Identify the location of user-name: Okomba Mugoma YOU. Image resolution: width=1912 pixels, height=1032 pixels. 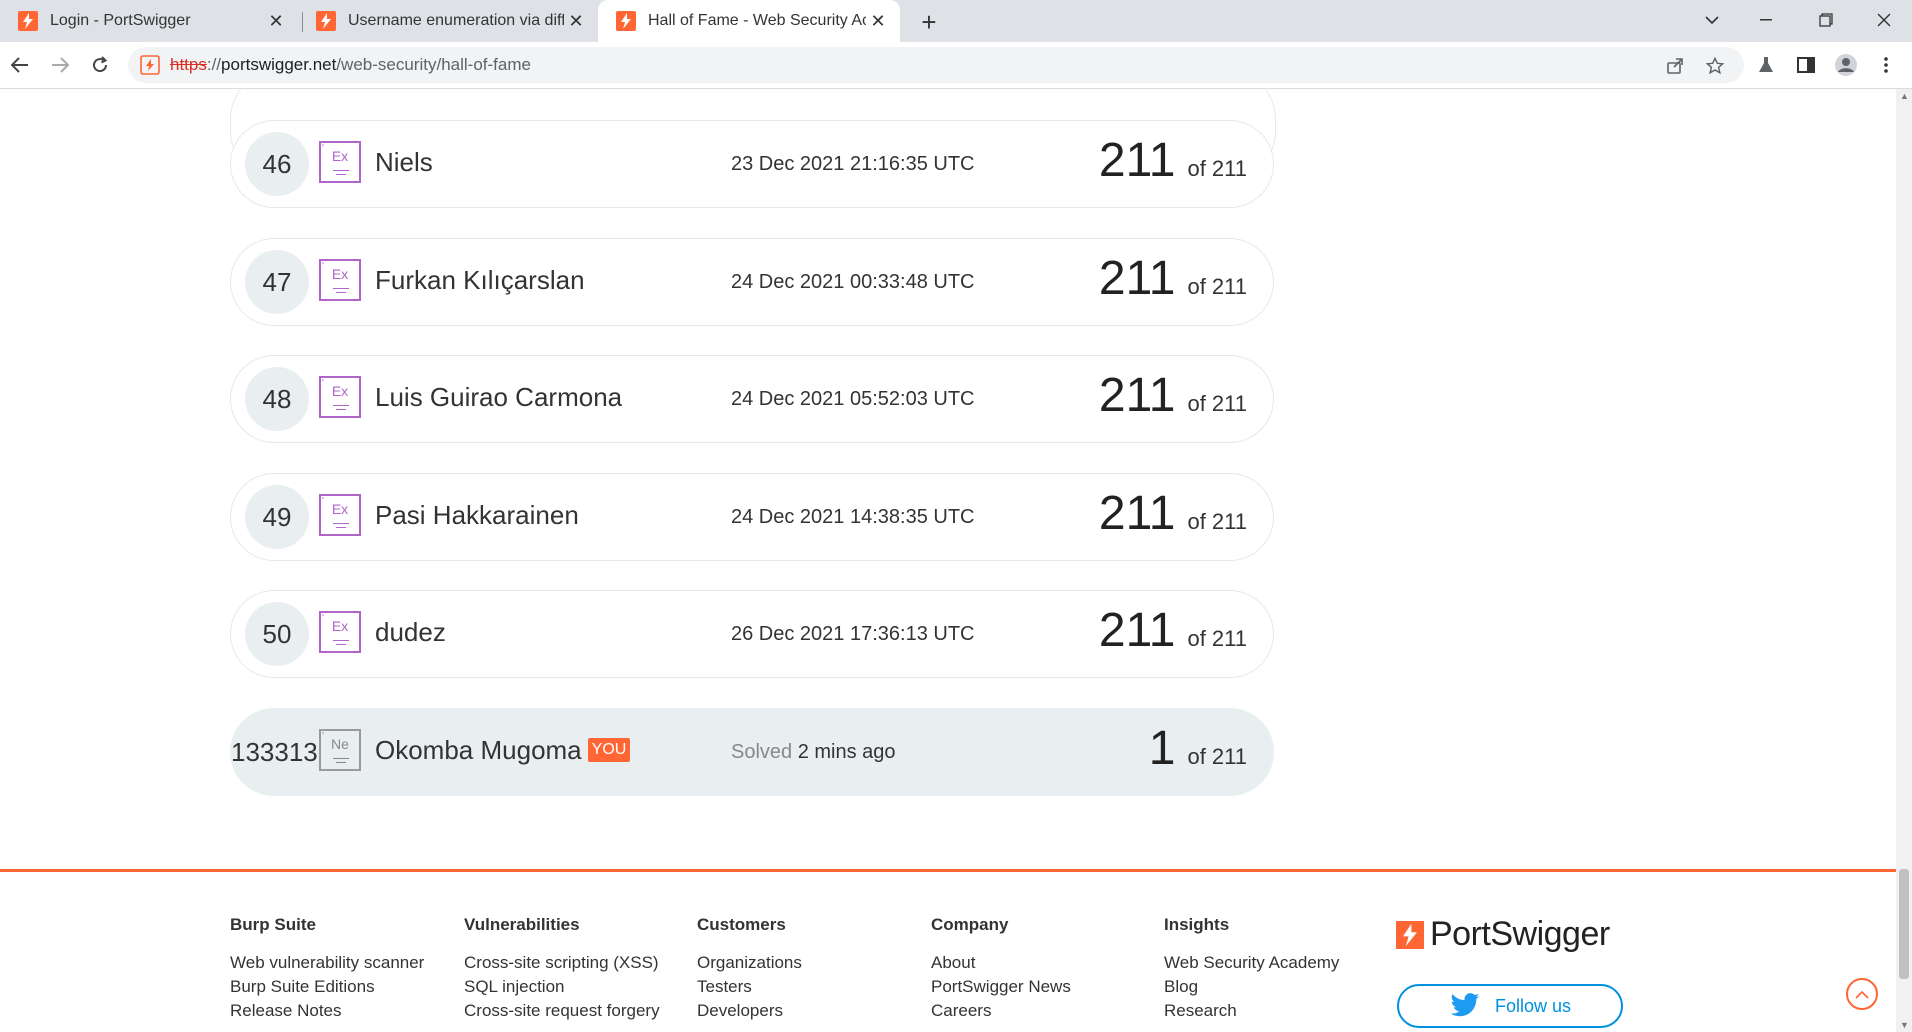
(503, 750).